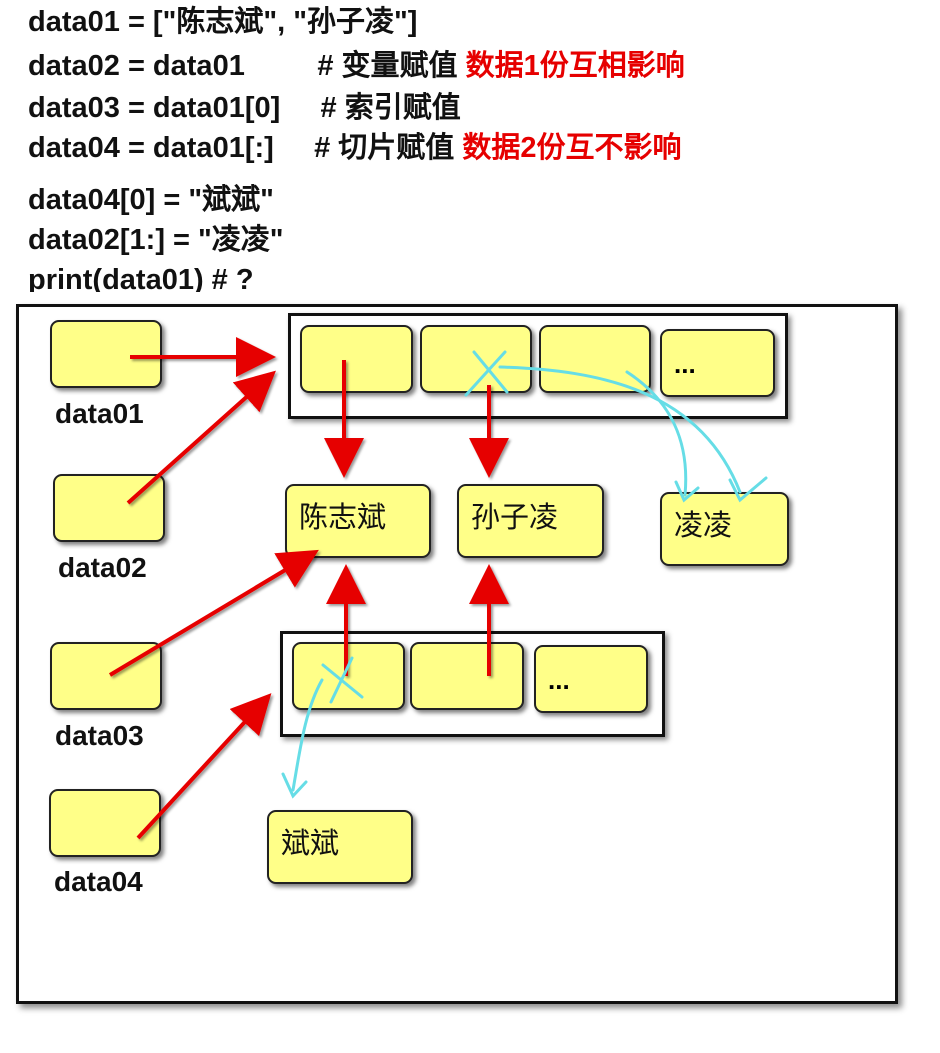 This screenshot has height=1053, width=940. What do you see at coordinates (486, 373) in the screenshot?
I see `cross-mark-list1-slot1` at bounding box center [486, 373].